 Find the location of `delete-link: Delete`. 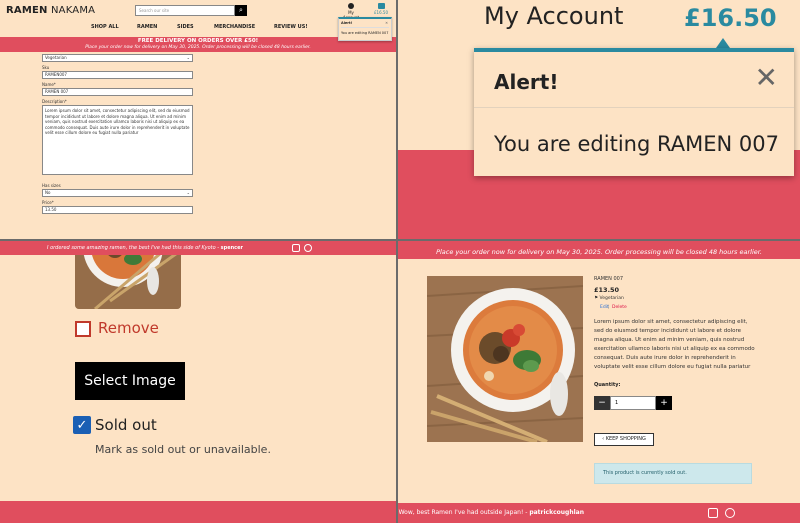

delete-link: Delete is located at coordinates (619, 307).